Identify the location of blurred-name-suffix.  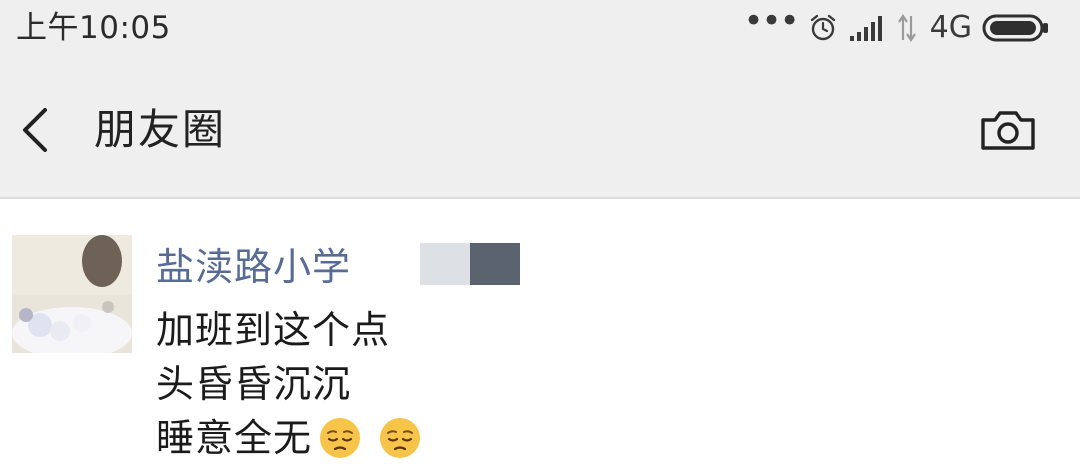
(470, 264).